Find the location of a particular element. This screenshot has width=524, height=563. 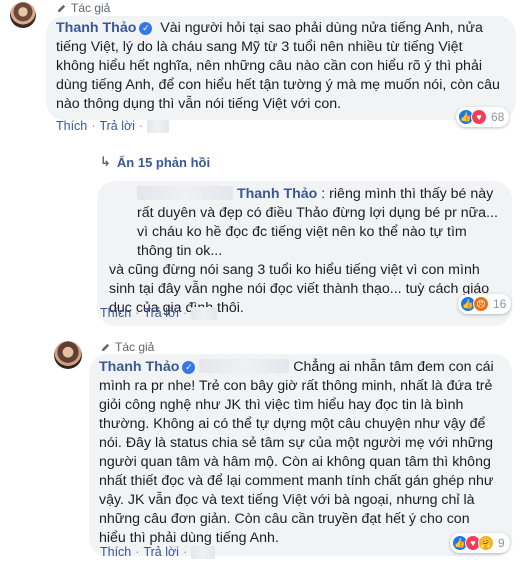

angry-reaction-icon: 😠 is located at coordinates (481, 304).